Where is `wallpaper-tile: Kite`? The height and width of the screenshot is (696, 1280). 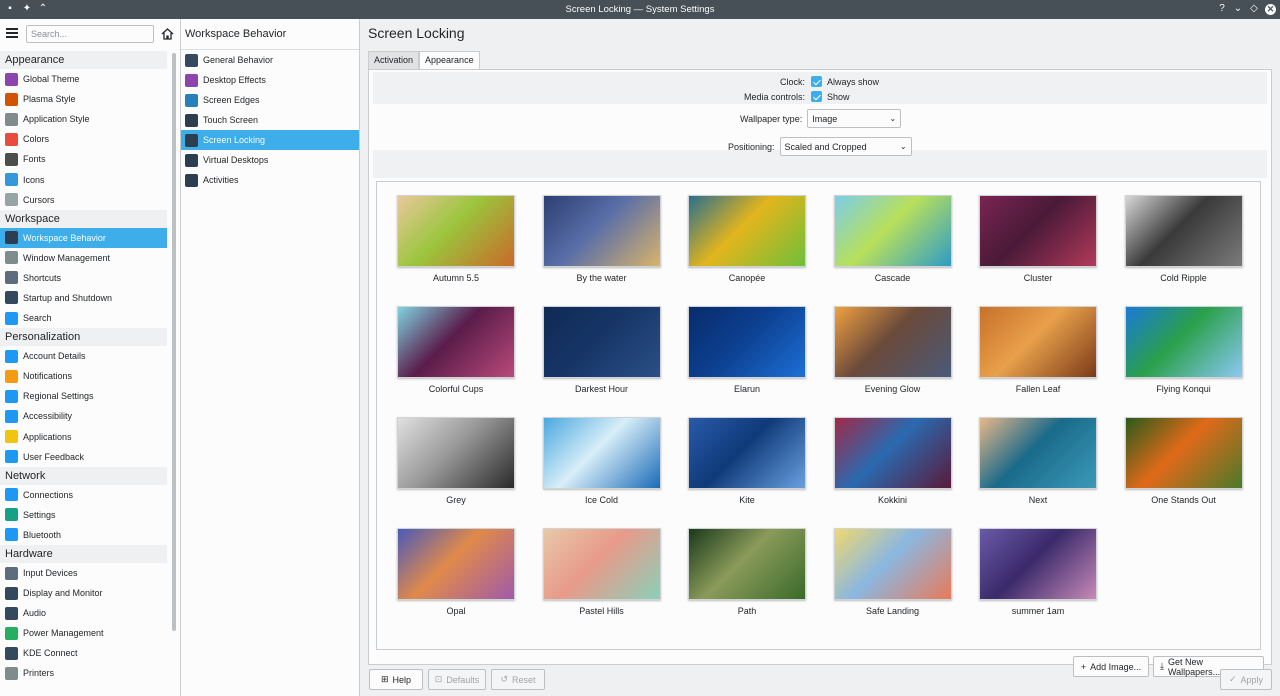 wallpaper-tile: Kite is located at coordinates (740, 469).